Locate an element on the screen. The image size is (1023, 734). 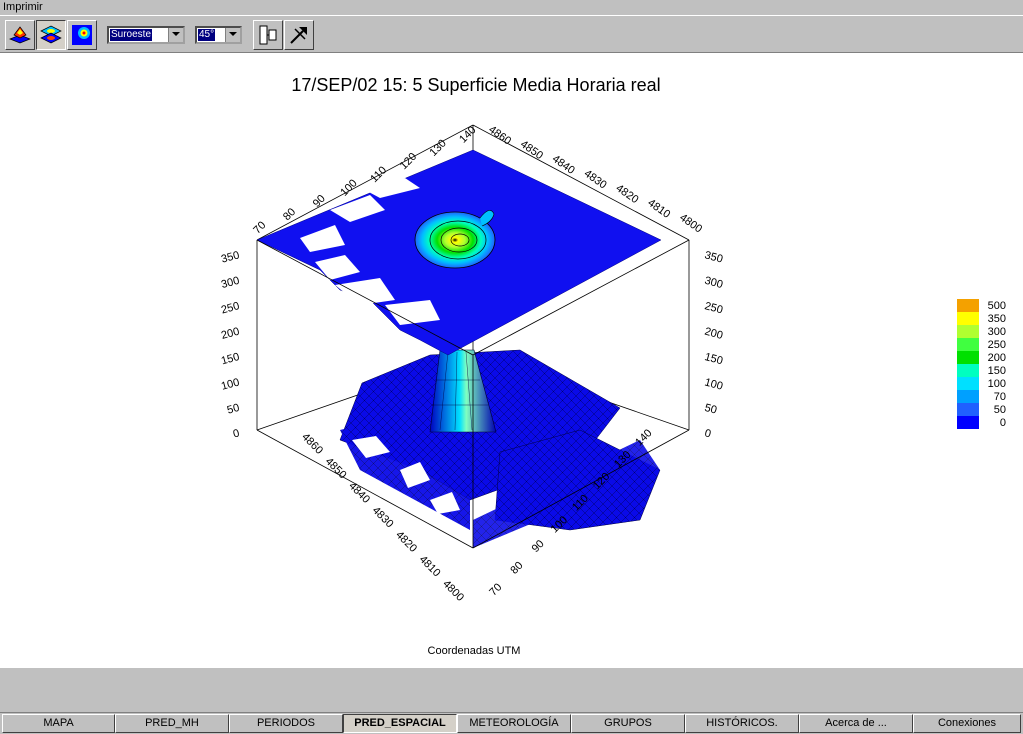
view-direction-value: Suroeste is located at coordinates (131, 35).